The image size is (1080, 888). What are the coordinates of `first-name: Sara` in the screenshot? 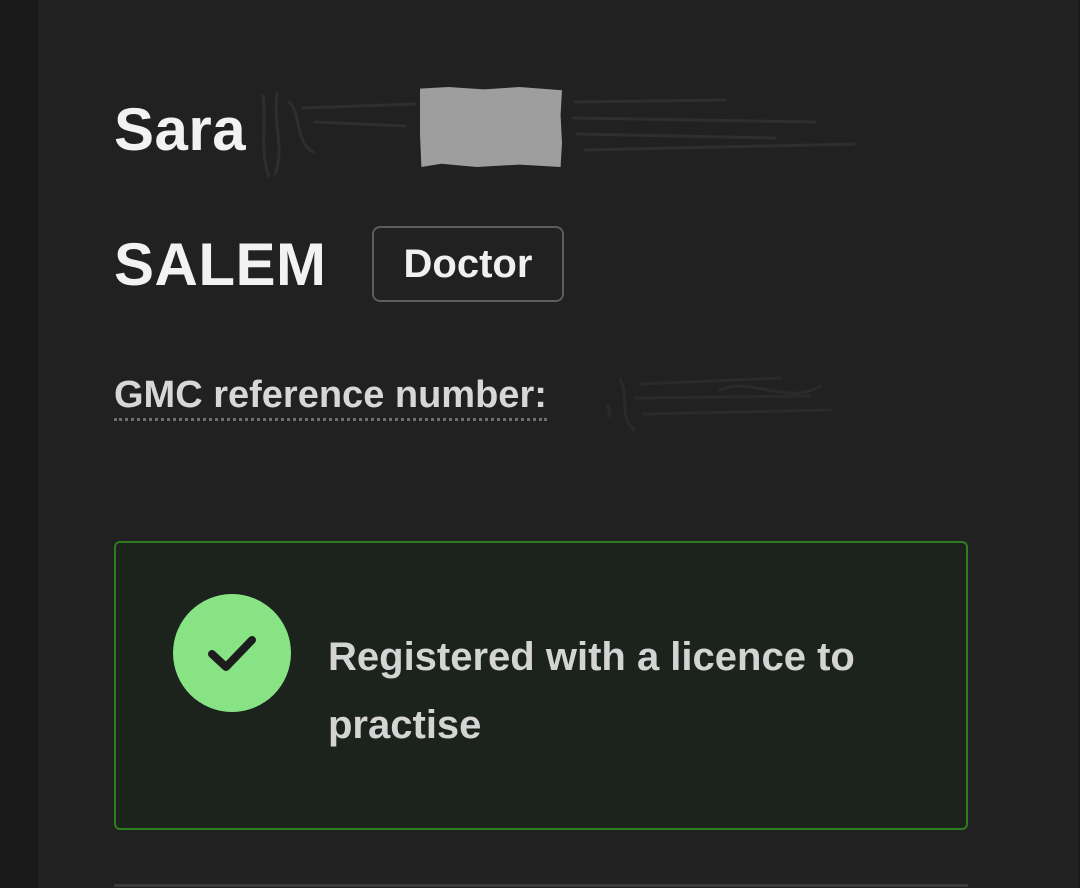 It's located at (180, 129).